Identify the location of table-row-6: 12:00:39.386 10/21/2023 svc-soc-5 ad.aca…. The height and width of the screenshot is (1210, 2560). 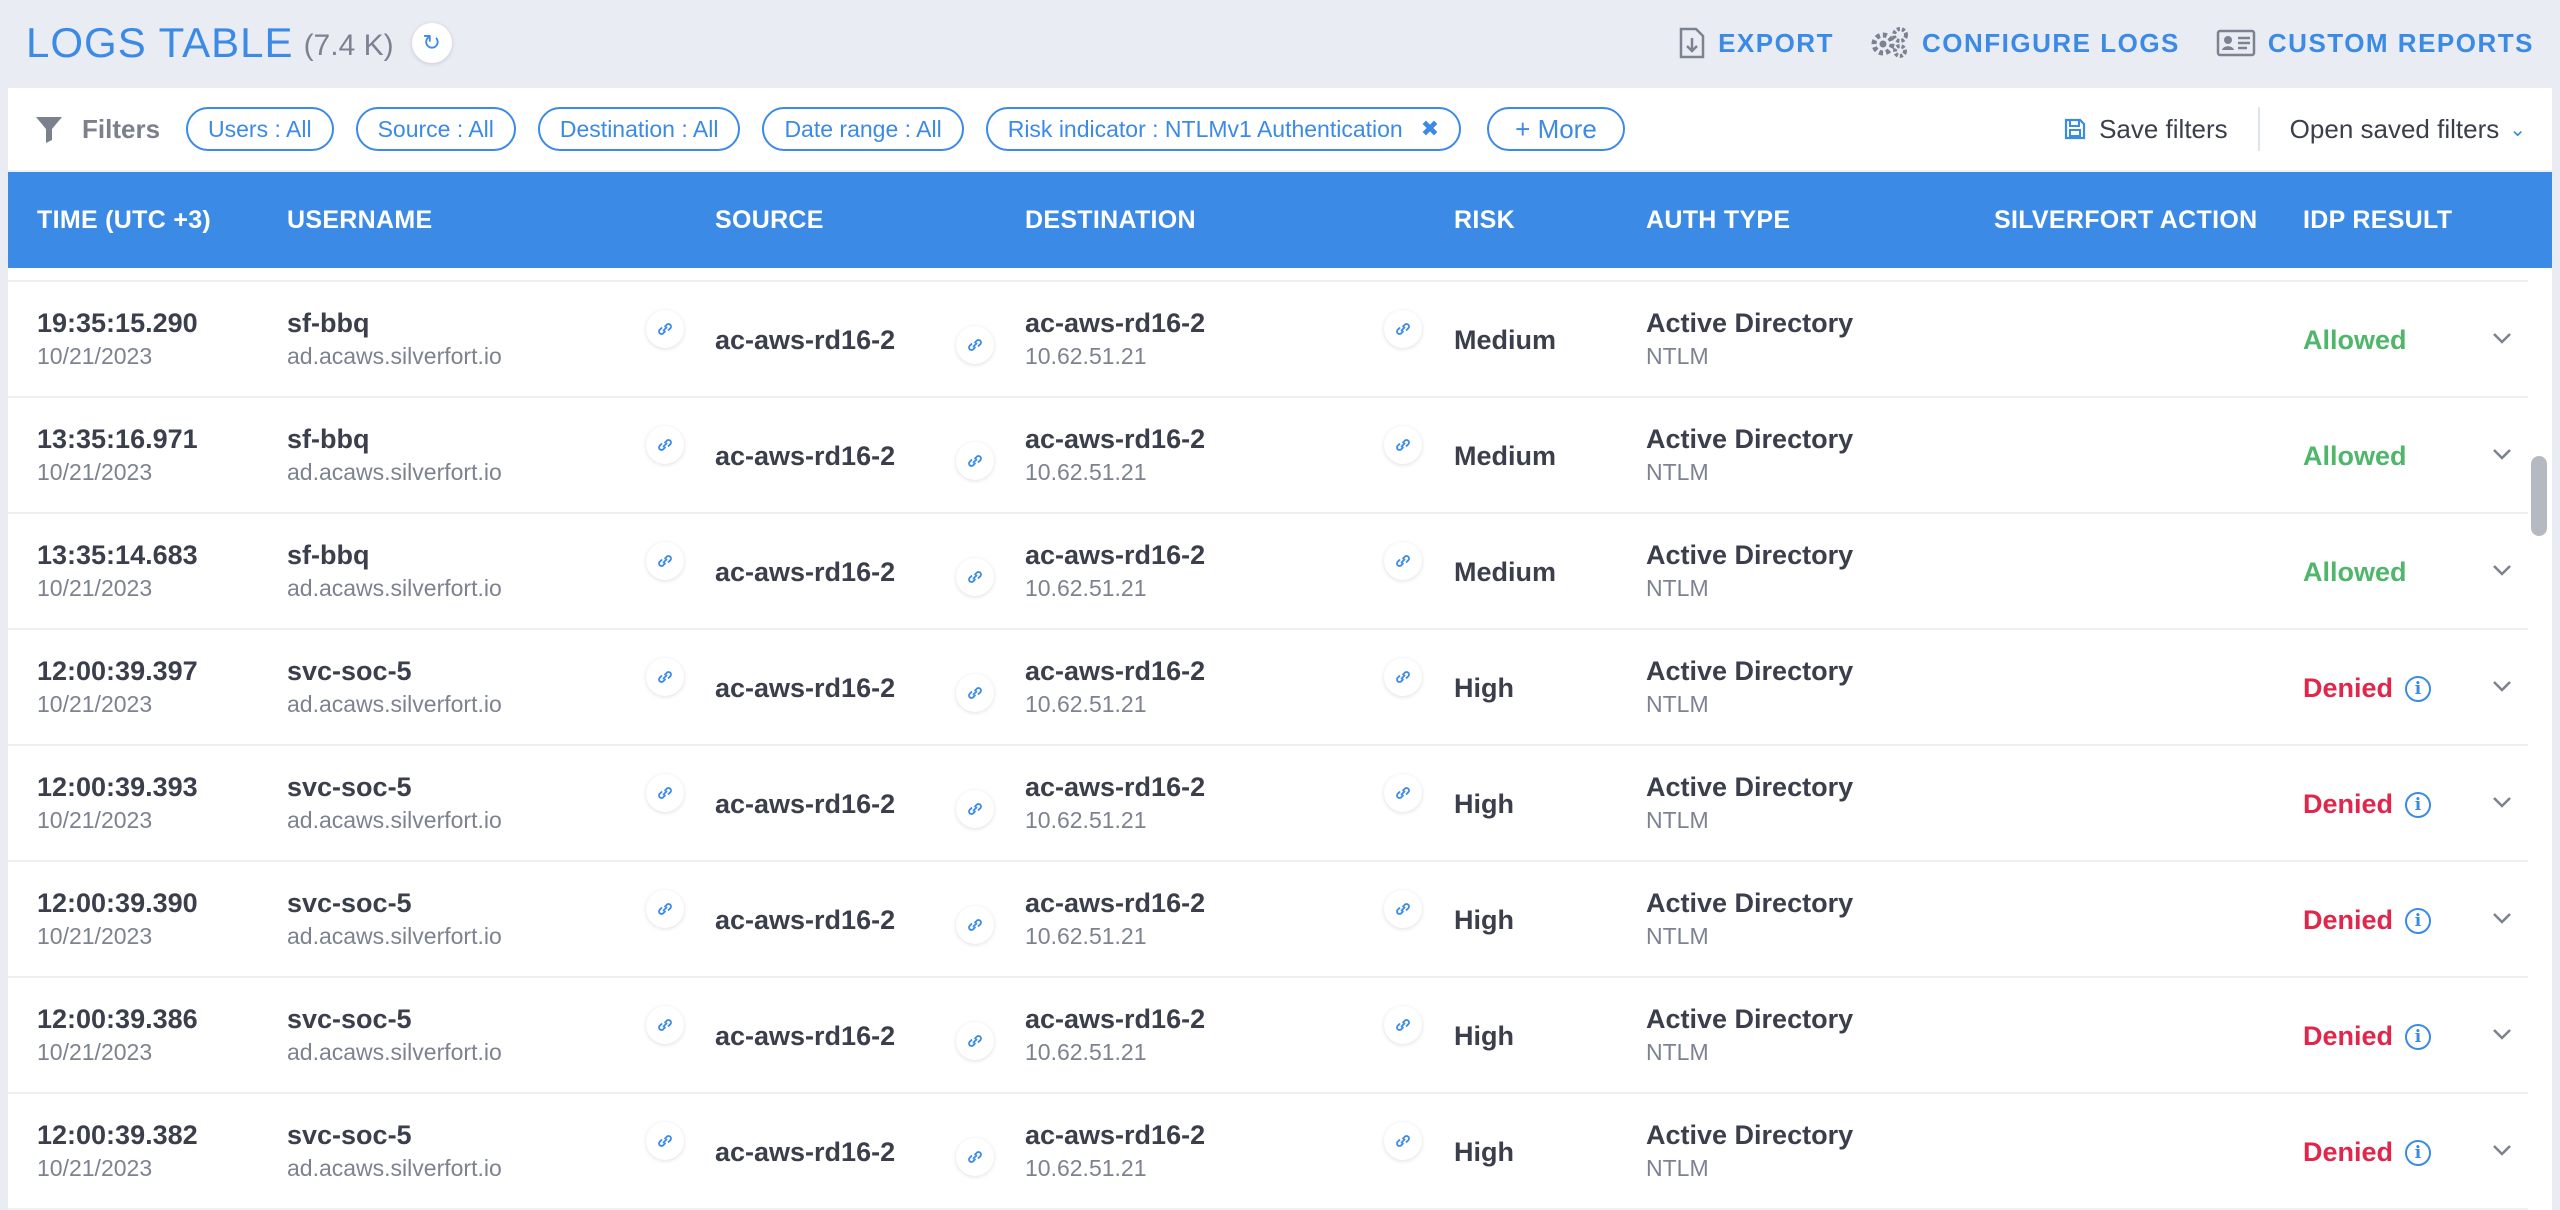
(1268, 1036).